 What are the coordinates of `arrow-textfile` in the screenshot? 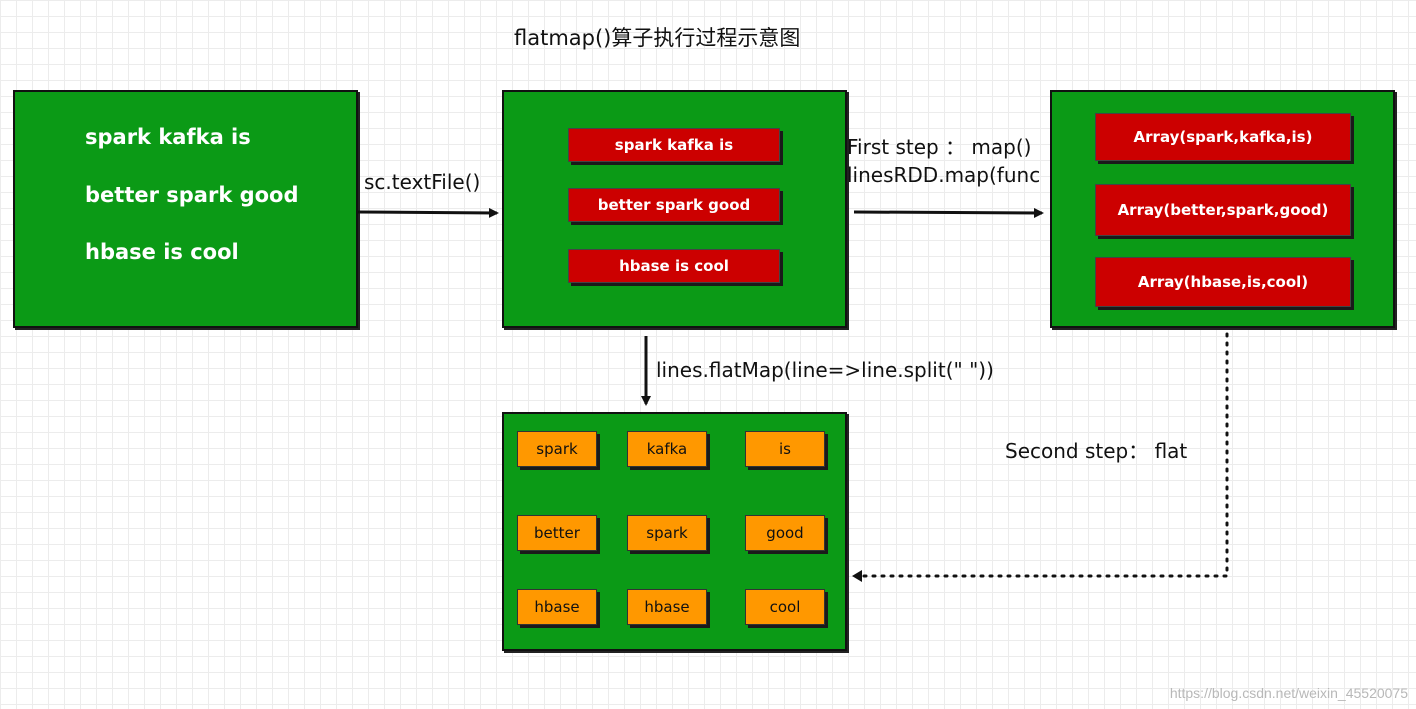 It's located at (428, 212).